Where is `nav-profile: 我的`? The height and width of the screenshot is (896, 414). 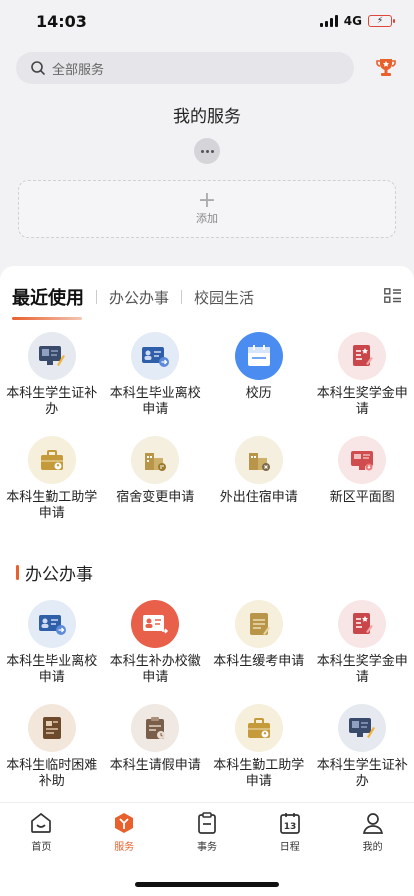
nav-profile: 我的 is located at coordinates (372, 832).